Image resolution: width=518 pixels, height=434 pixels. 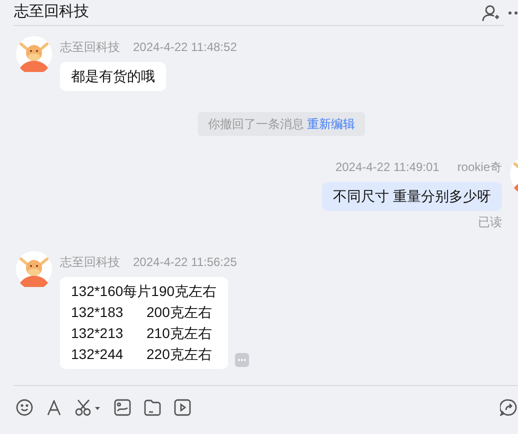 What do you see at coordinates (491, 13) in the screenshot?
I see `add-contact-icon` at bounding box center [491, 13].